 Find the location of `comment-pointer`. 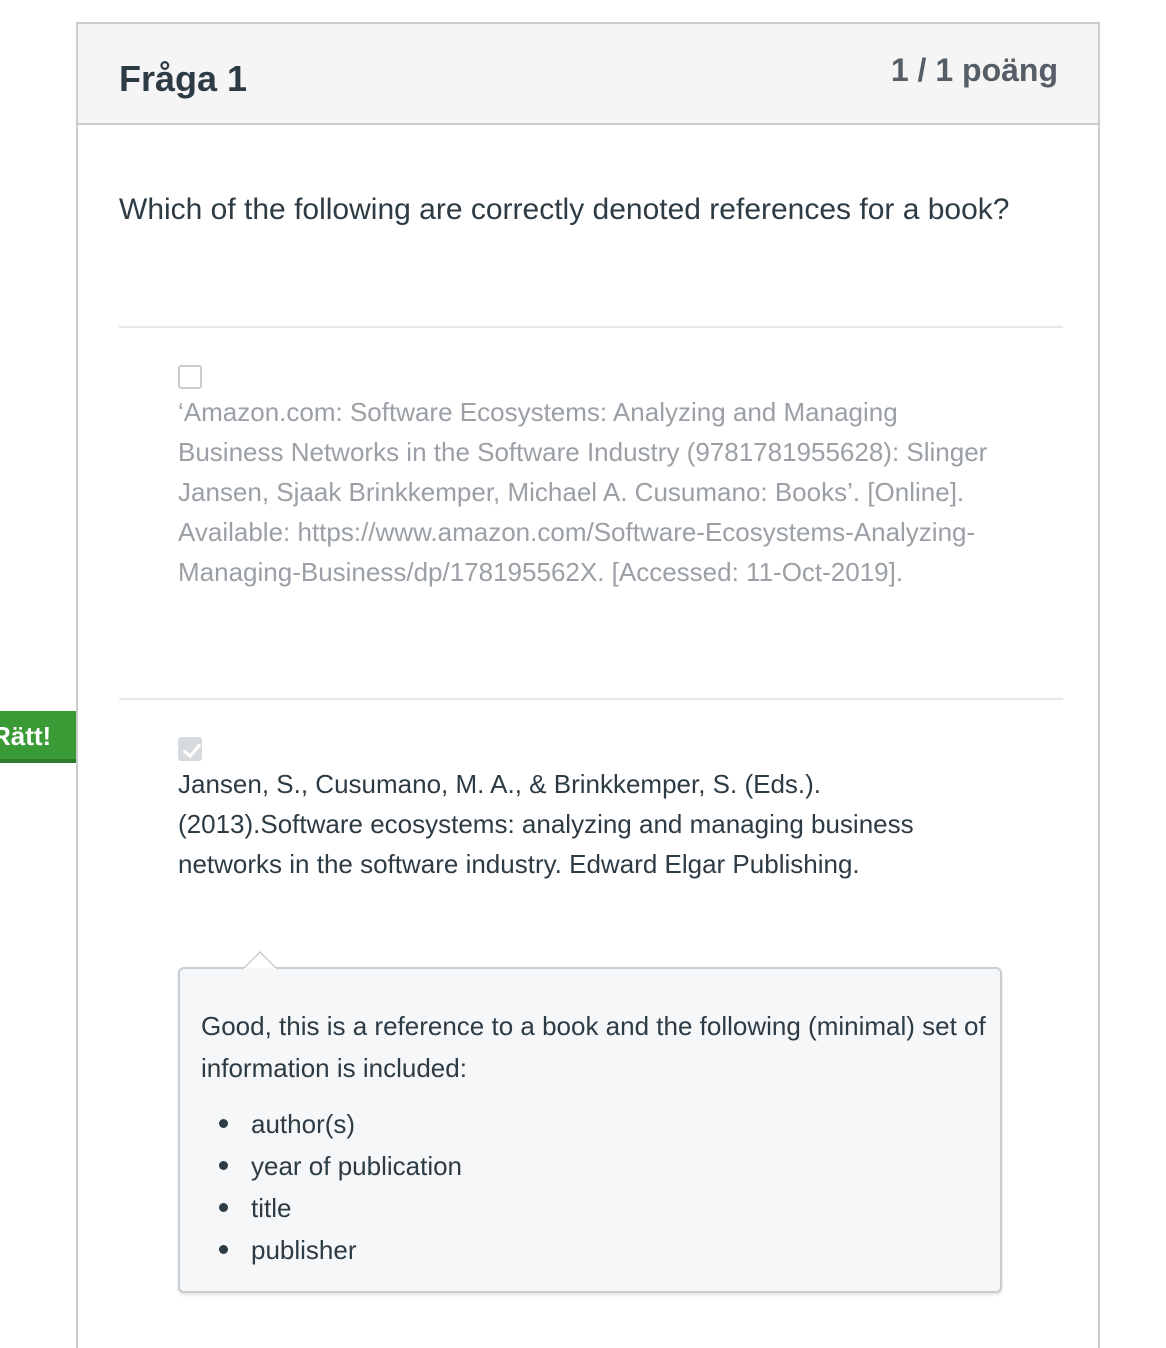

comment-pointer is located at coordinates (260, 960).